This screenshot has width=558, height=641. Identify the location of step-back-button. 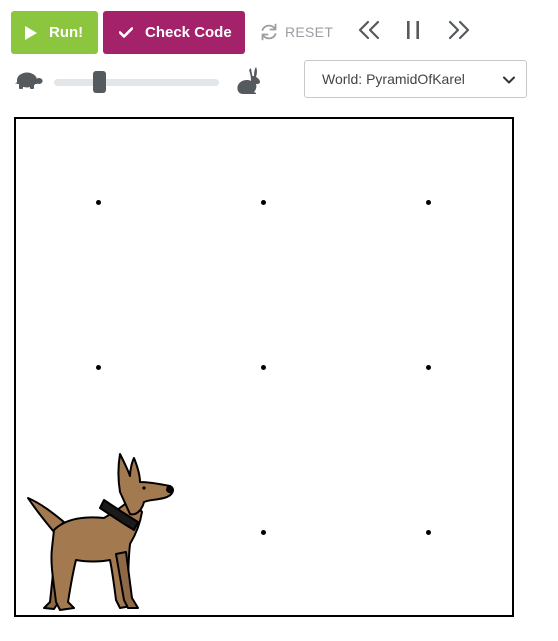
(369, 30).